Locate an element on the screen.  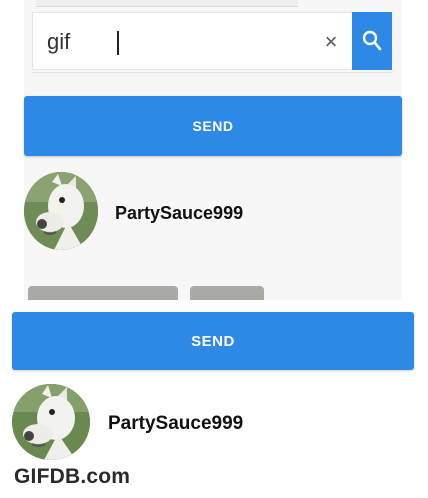
search-input is located at coordinates (172, 42).